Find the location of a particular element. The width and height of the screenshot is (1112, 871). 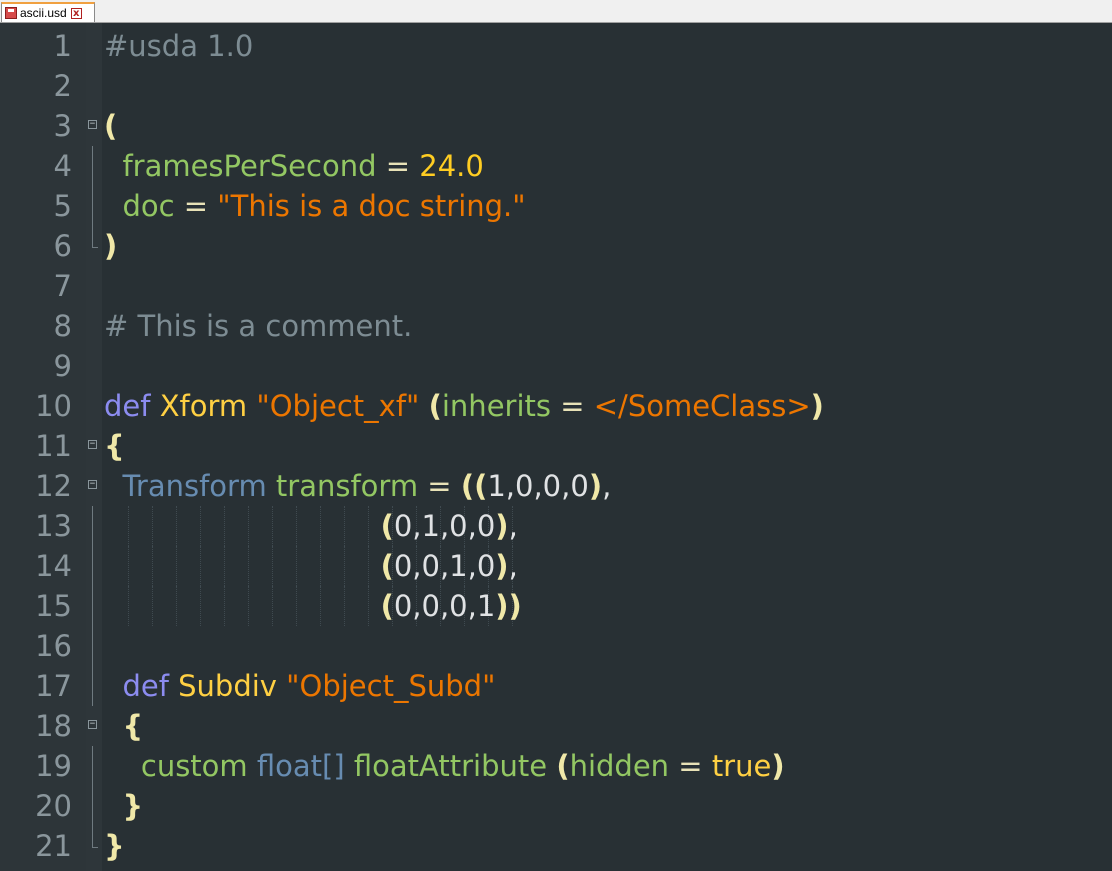

line-number: 18 is located at coordinates (53, 726).